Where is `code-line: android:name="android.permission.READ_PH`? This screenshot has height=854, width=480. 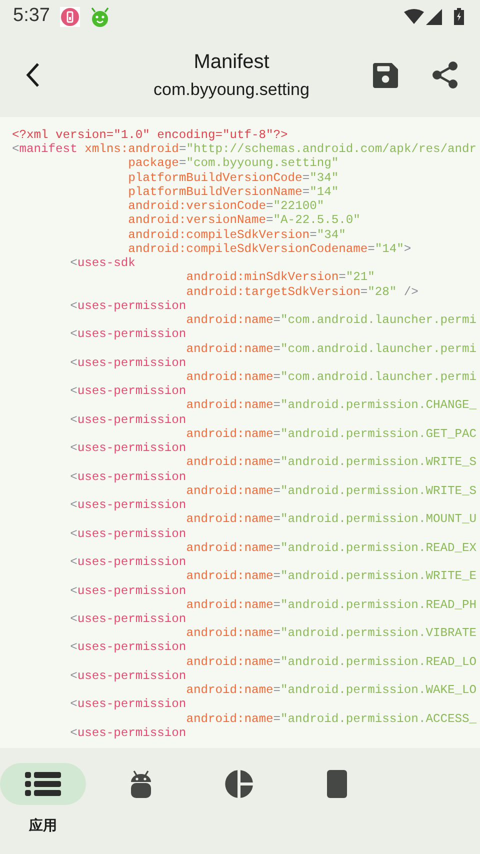 code-line: android:name="android.permission.READ_PH is located at coordinates (331, 605).